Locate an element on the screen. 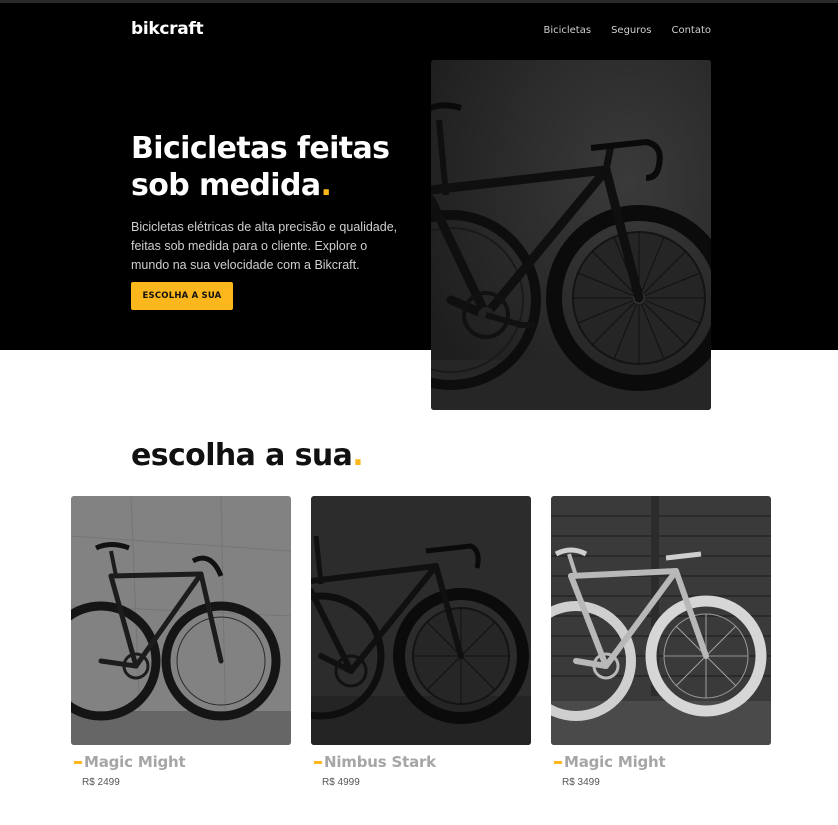  product-name-row: Nimbus Stark is located at coordinates (421, 762).